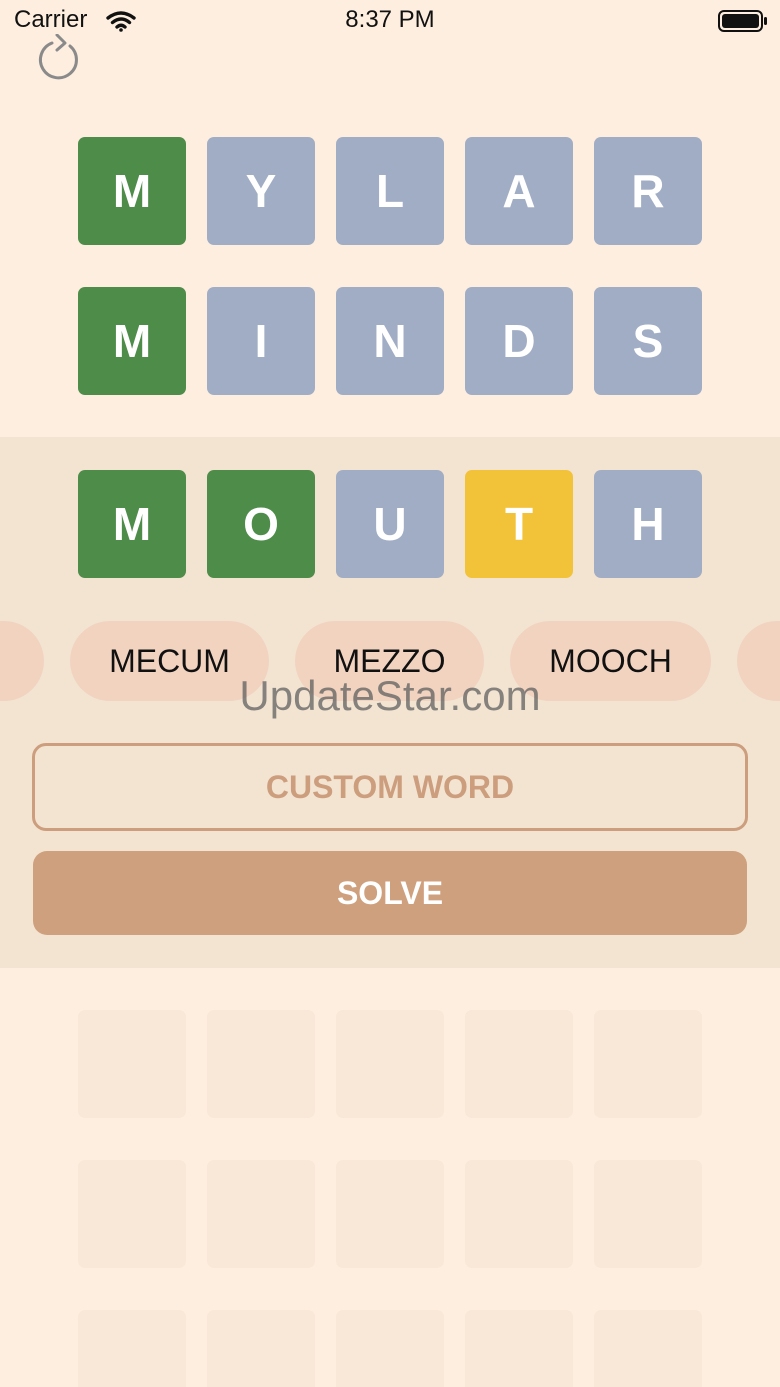 The width and height of the screenshot is (780, 1387). Describe the element at coordinates (58, 56) in the screenshot. I see `refresh-icon` at that location.